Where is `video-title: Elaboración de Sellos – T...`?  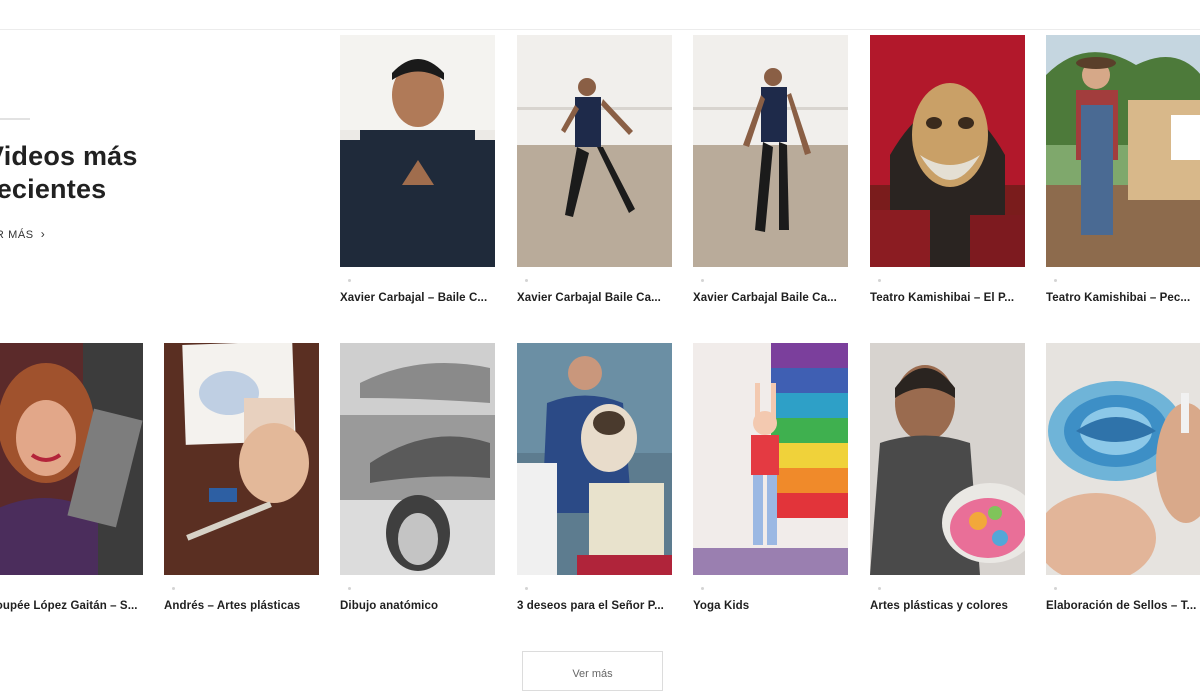
video-title: Elaboración de Sellos – T... is located at coordinates (1123, 606).